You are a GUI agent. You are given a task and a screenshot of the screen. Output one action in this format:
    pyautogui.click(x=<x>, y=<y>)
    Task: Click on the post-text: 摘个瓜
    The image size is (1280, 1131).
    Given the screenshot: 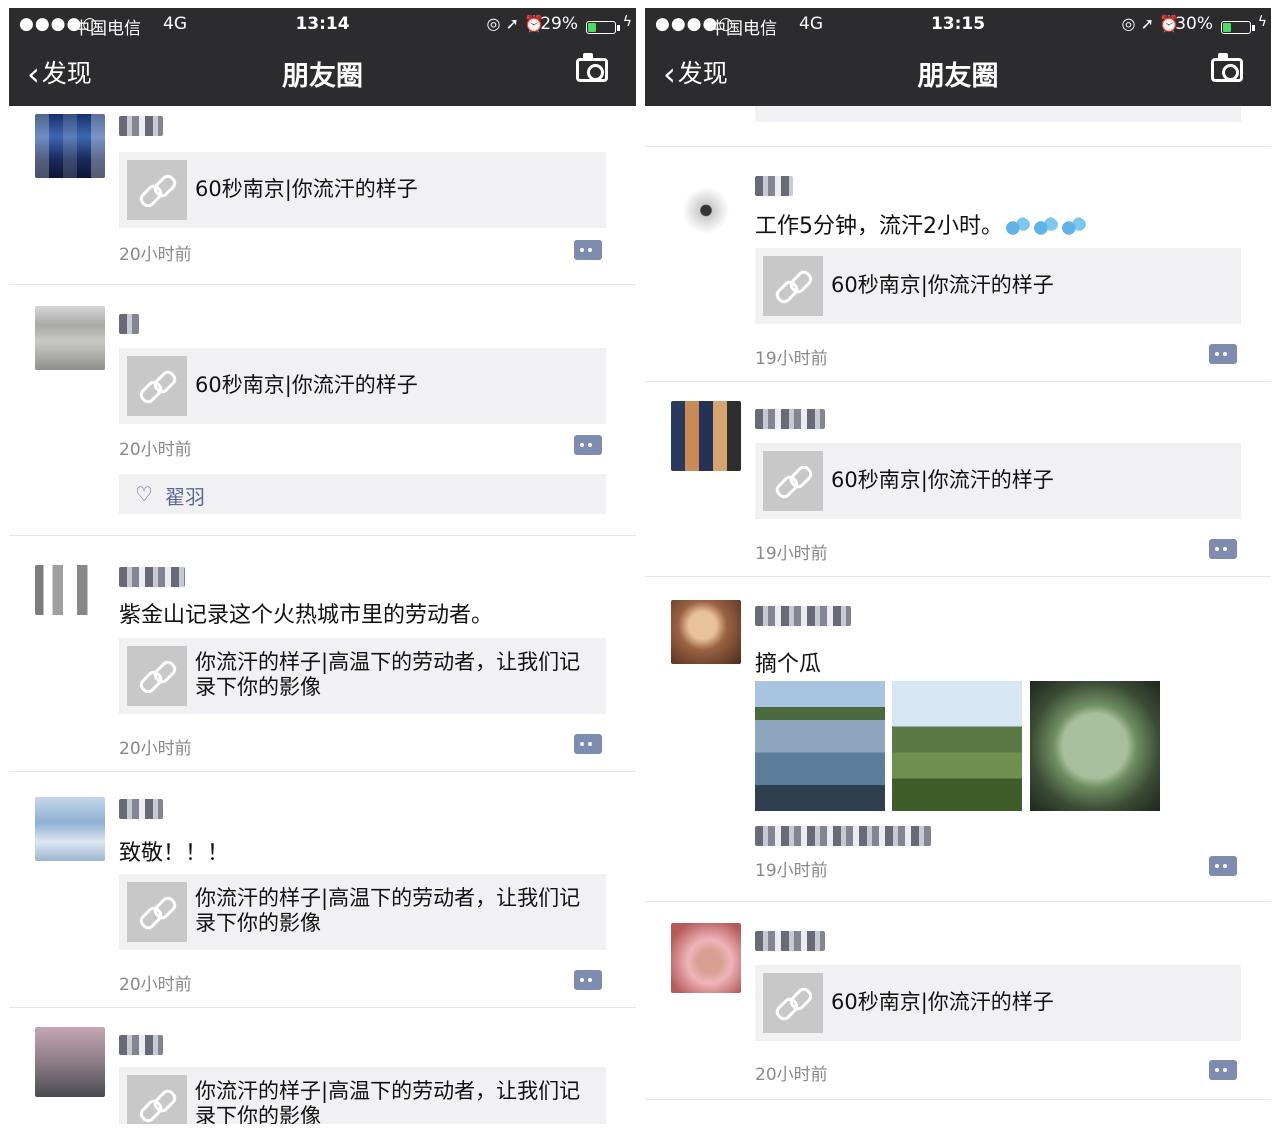 What is the action you would take?
    pyautogui.click(x=788, y=664)
    